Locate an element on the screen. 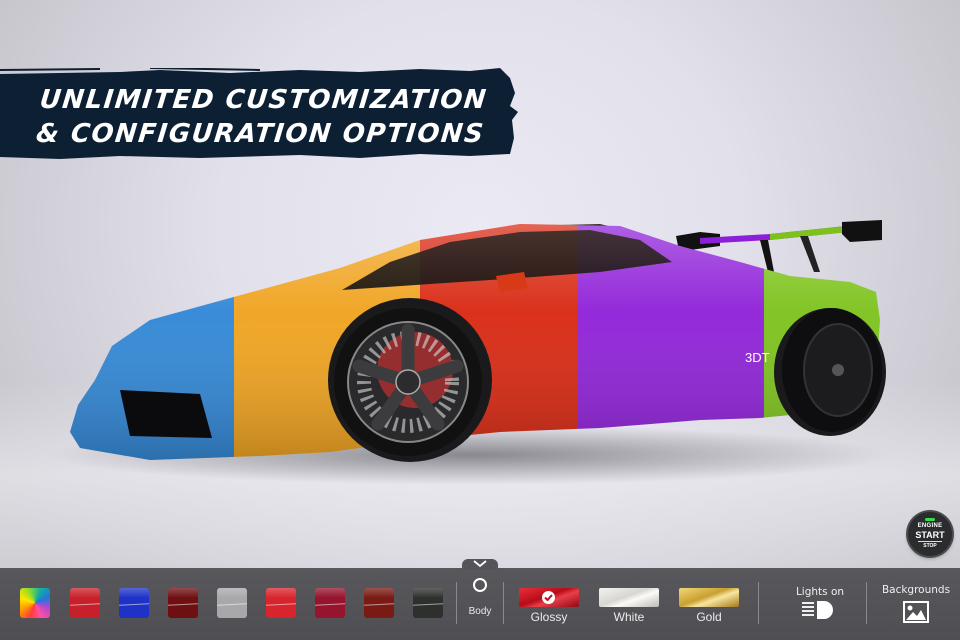 The height and width of the screenshot is (640, 960). backgrounds-label: Backgrounds is located at coordinates (916, 590).